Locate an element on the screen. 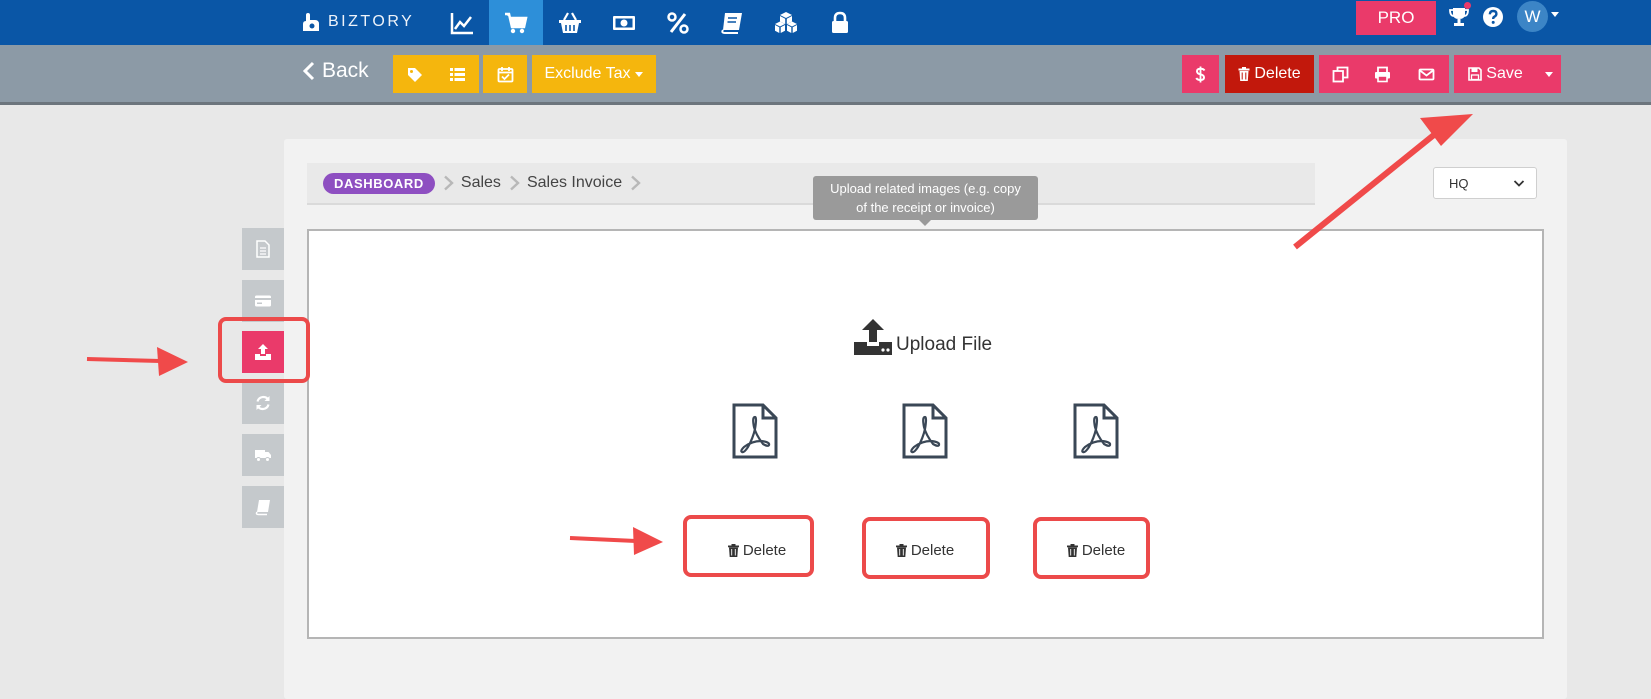  achievements-button is located at coordinates (1459, 17).